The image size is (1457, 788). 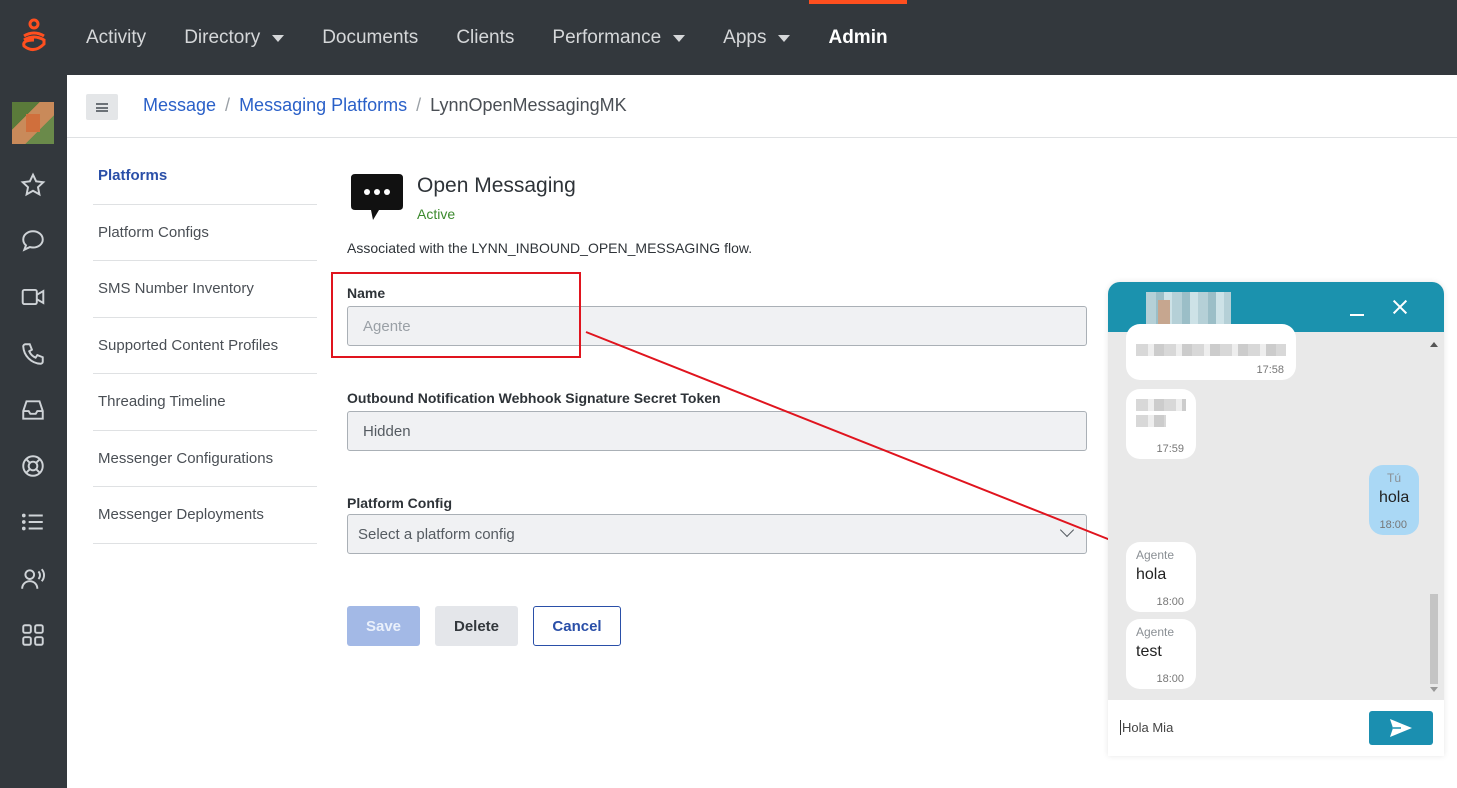 What do you see at coordinates (205, 515) in the screenshot?
I see `subnav-messenger-deployments: Messenger Deployments` at bounding box center [205, 515].